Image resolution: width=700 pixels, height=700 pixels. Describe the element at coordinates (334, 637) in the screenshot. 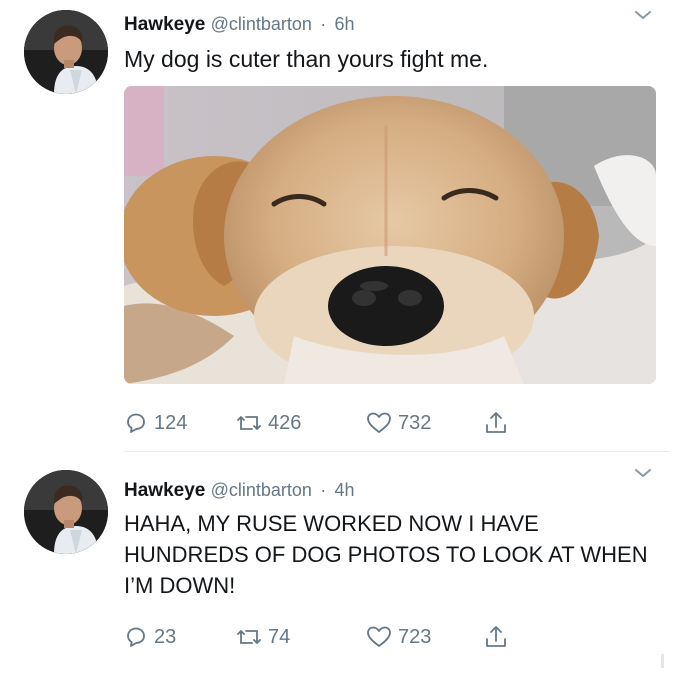

I see `tweet-actions: 23 74 723` at that location.